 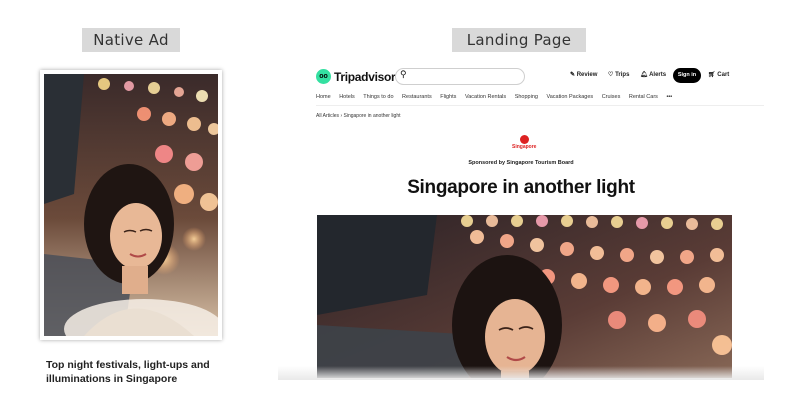 What do you see at coordinates (521, 187) in the screenshot?
I see `page-title: Singapore in another light` at bounding box center [521, 187].